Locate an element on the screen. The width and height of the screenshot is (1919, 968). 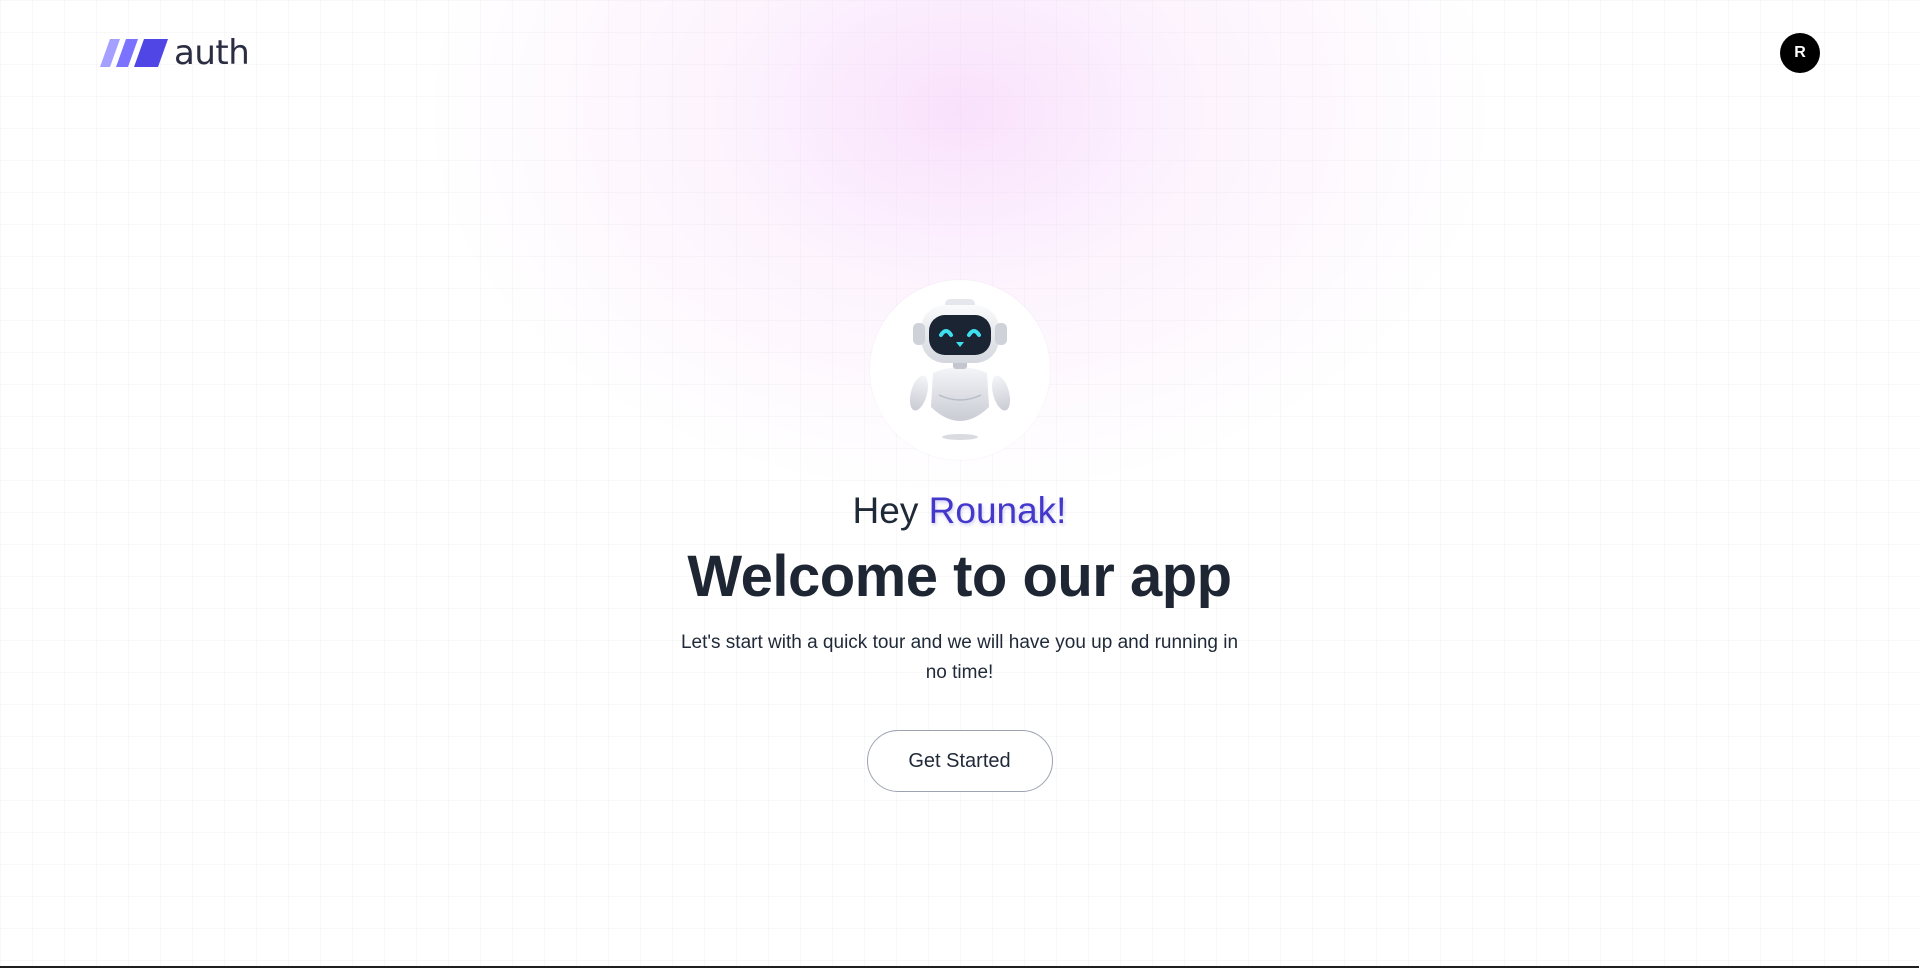
app-logo: auth is located at coordinates (175, 53).